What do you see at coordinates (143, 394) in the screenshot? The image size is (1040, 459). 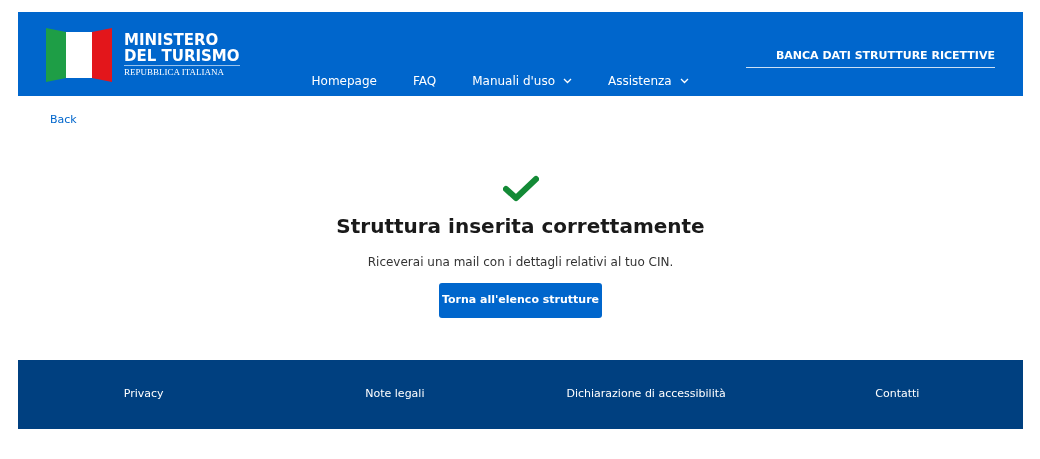 I see `footer-link: Privacy` at bounding box center [143, 394].